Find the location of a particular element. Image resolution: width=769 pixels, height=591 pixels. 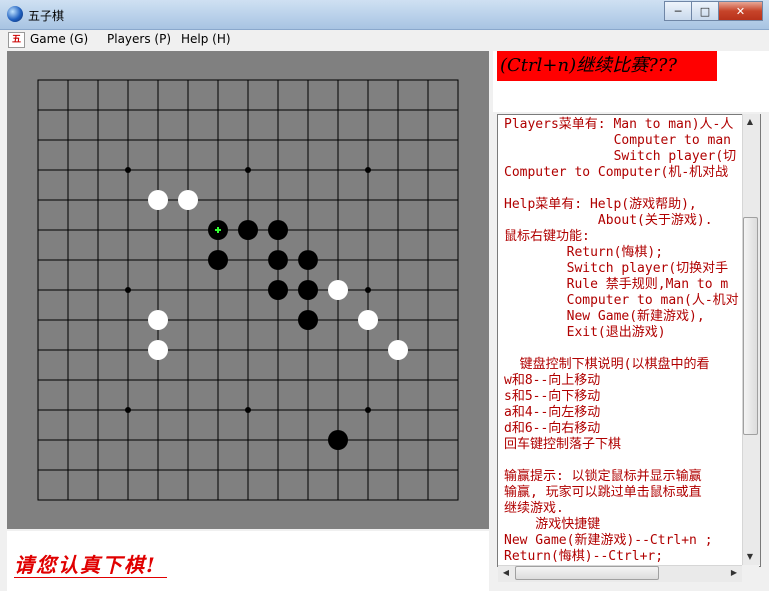

help-line: w和8--向上移动 is located at coordinates (552, 380).